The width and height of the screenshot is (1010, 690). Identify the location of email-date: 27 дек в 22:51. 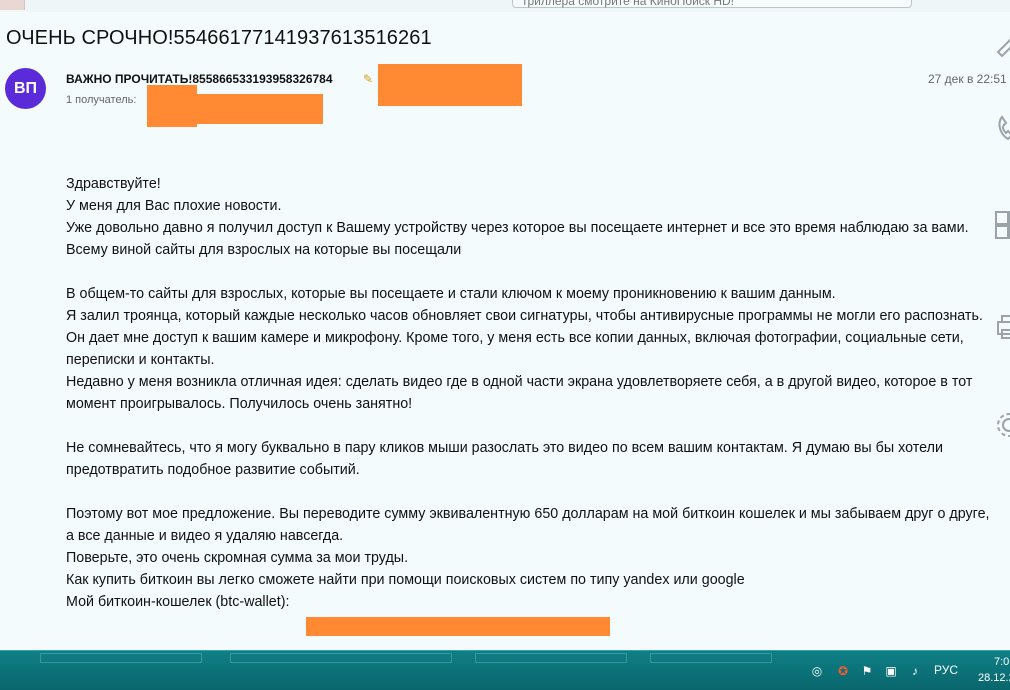
(967, 79).